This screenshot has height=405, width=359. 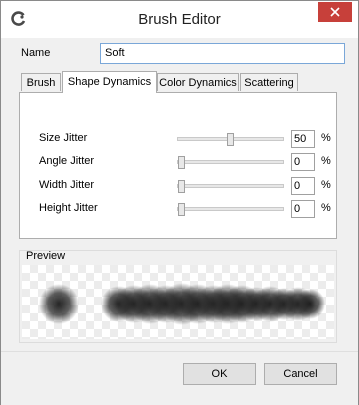 What do you see at coordinates (269, 82) in the screenshot?
I see `tab-scattering: Scattering` at bounding box center [269, 82].